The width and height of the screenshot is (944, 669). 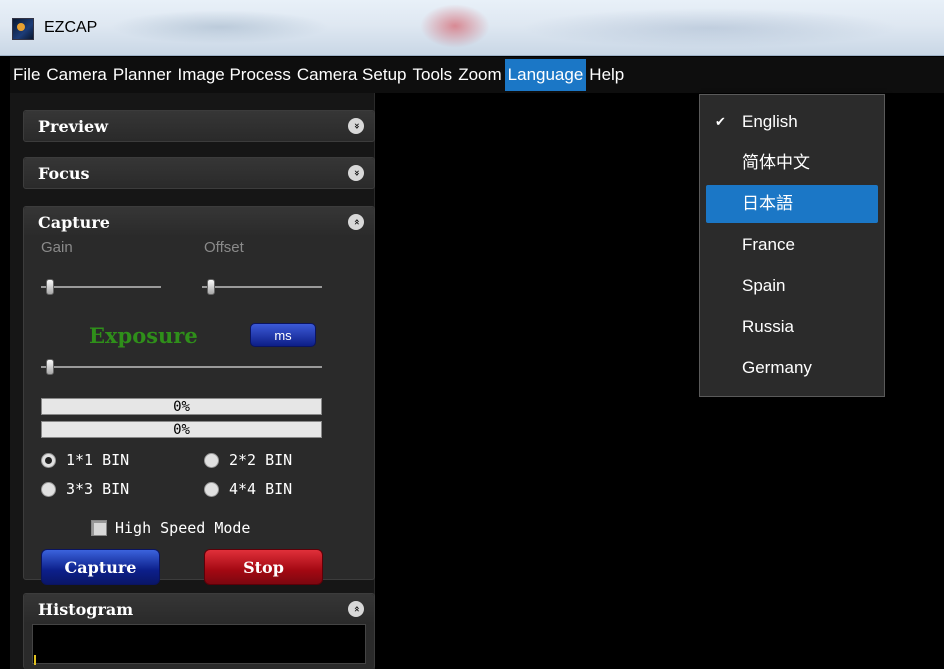 I want to click on progress-bar-2: 0%, so click(x=181, y=429).